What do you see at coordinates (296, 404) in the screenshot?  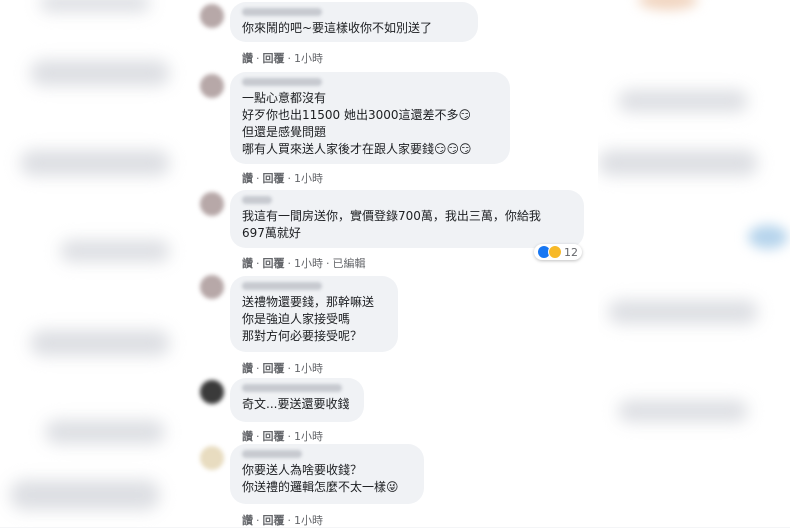 I see `comment-text: 奇文...要送還要收錢` at bounding box center [296, 404].